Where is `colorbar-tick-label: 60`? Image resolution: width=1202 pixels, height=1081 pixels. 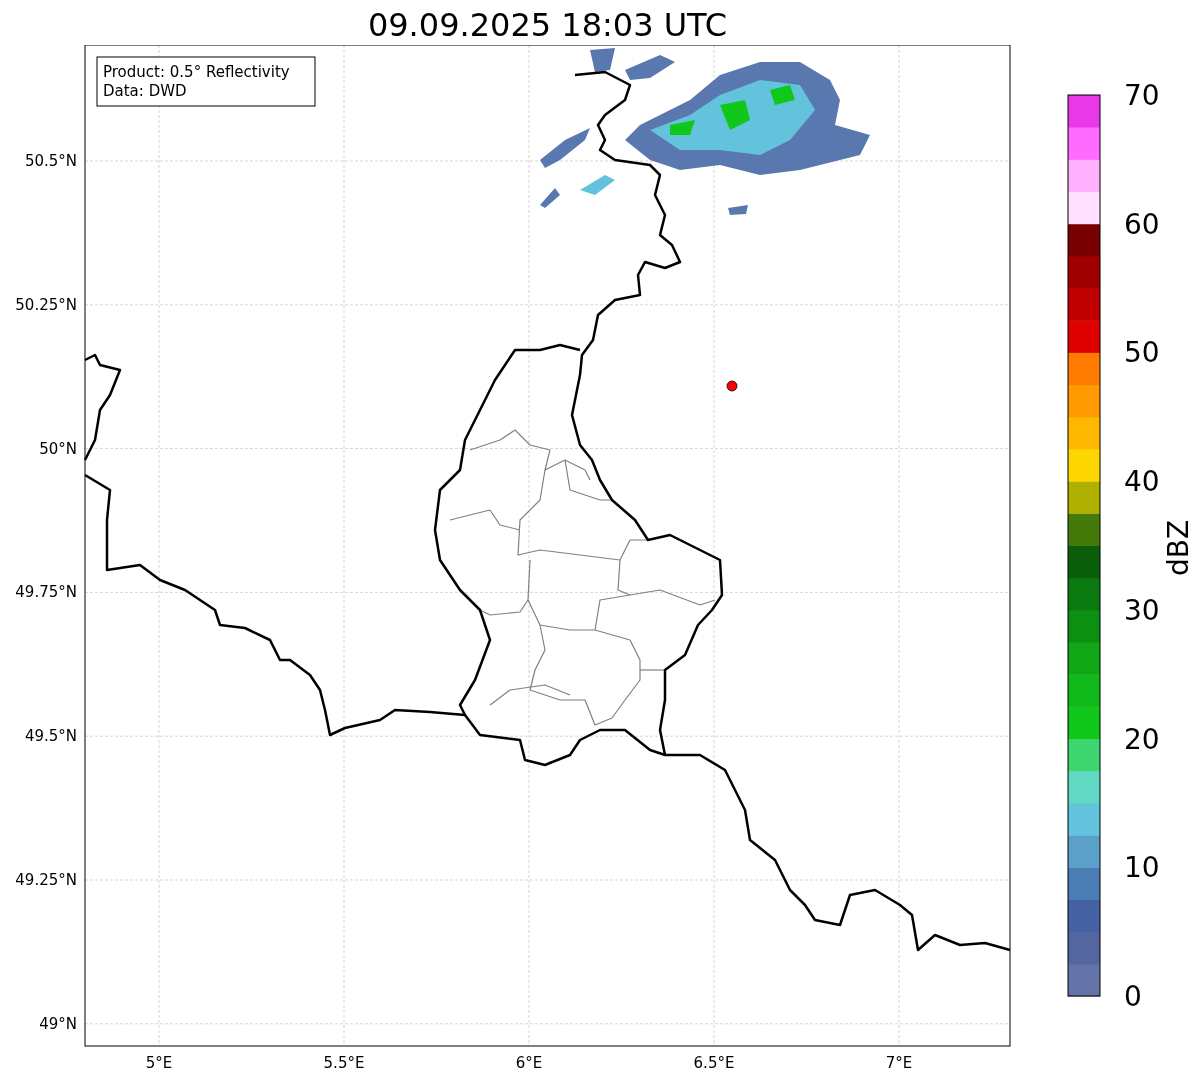
colorbar-tick-label: 60 is located at coordinates (1142, 224).